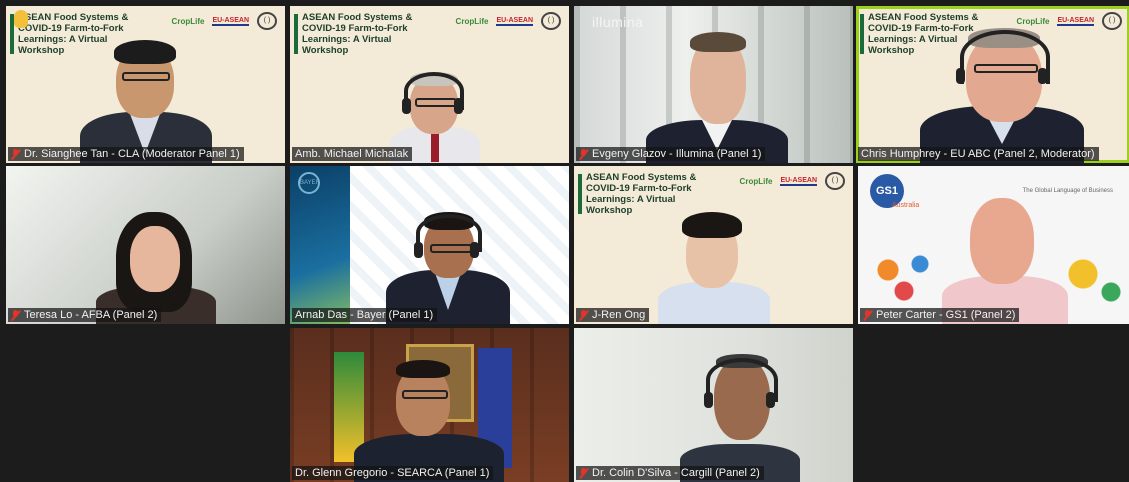 The height and width of the screenshot is (482, 1129). I want to click on participant-nametag: Dr. Glenn Gregorio - SEARCA (Panel 1), so click(393, 473).